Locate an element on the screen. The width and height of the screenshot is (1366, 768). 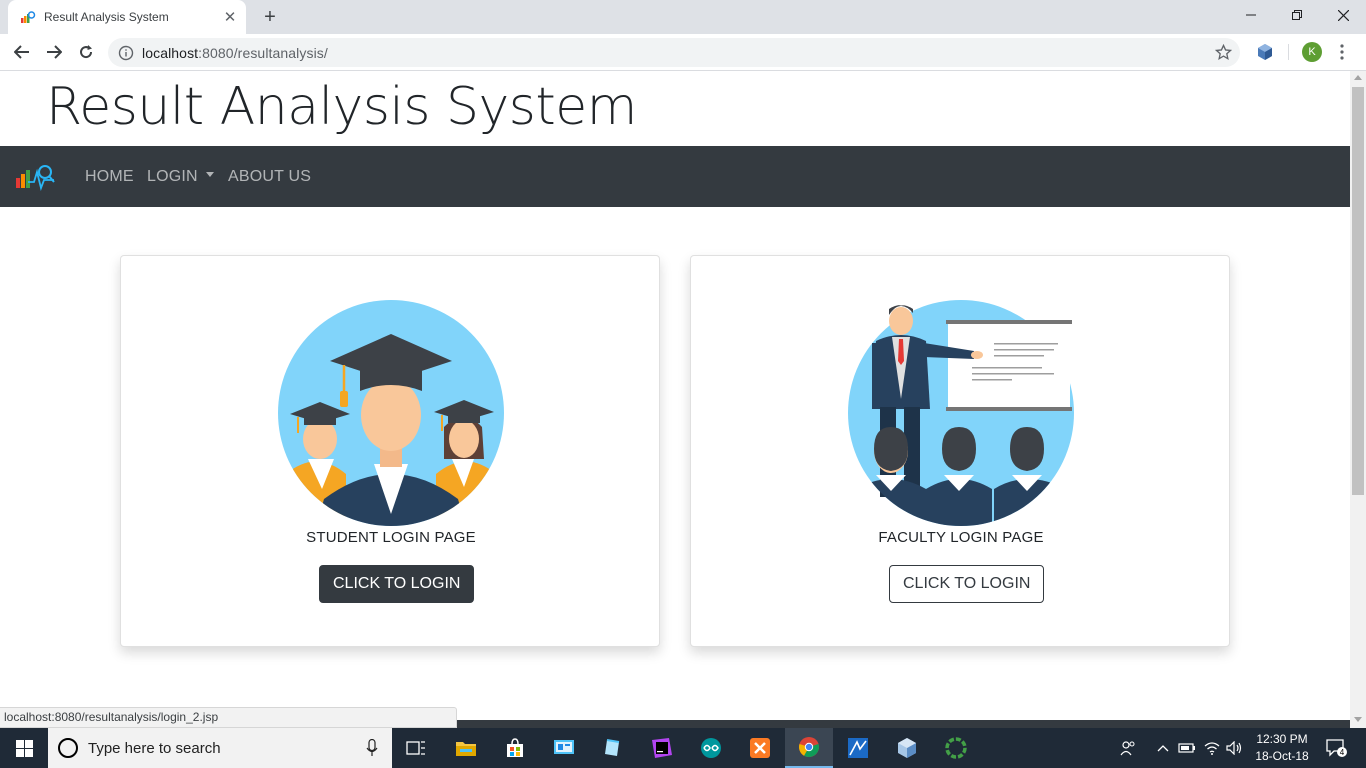
taskbar-search: Type here to search is located at coordinates (220, 748).